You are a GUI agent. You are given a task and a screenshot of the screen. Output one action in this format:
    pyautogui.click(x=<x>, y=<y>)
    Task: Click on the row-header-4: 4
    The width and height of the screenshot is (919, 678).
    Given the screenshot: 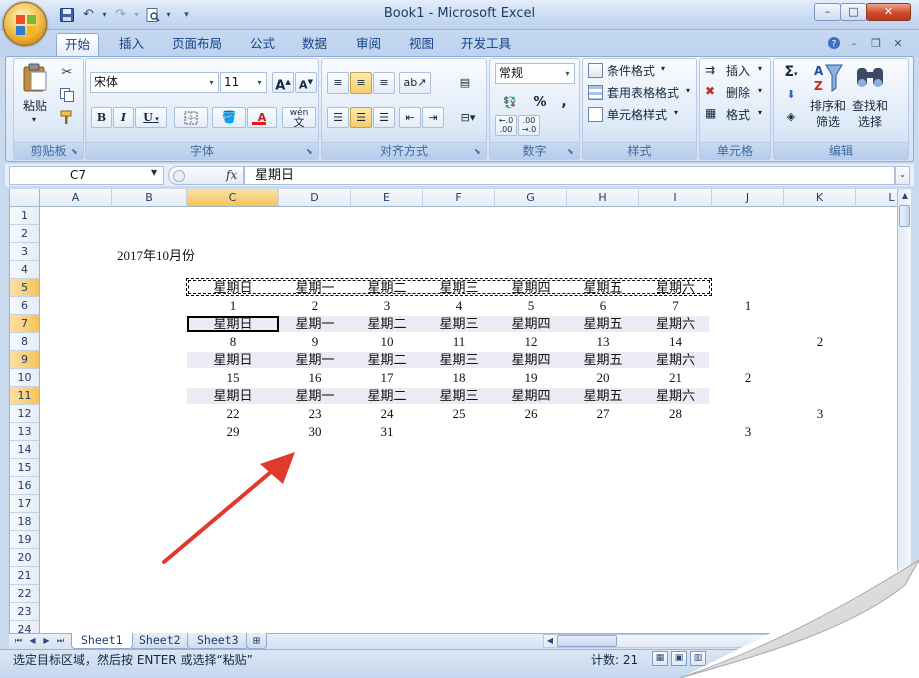 What is the action you would take?
    pyautogui.click(x=25, y=270)
    